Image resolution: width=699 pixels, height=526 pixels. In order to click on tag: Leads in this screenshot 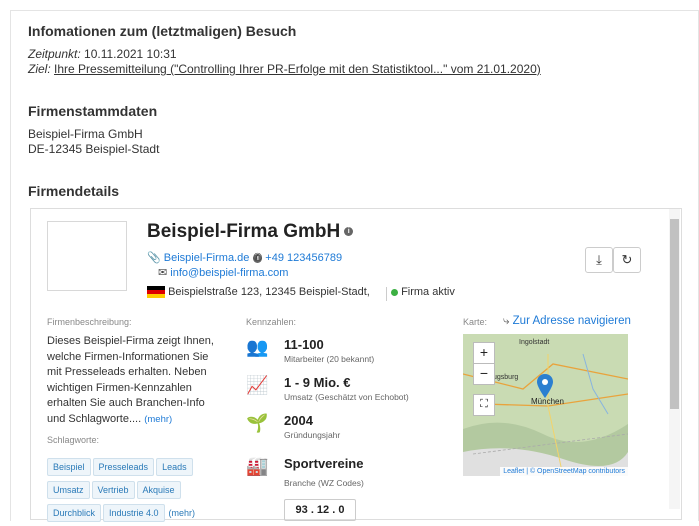, I will do `click(174, 467)`.